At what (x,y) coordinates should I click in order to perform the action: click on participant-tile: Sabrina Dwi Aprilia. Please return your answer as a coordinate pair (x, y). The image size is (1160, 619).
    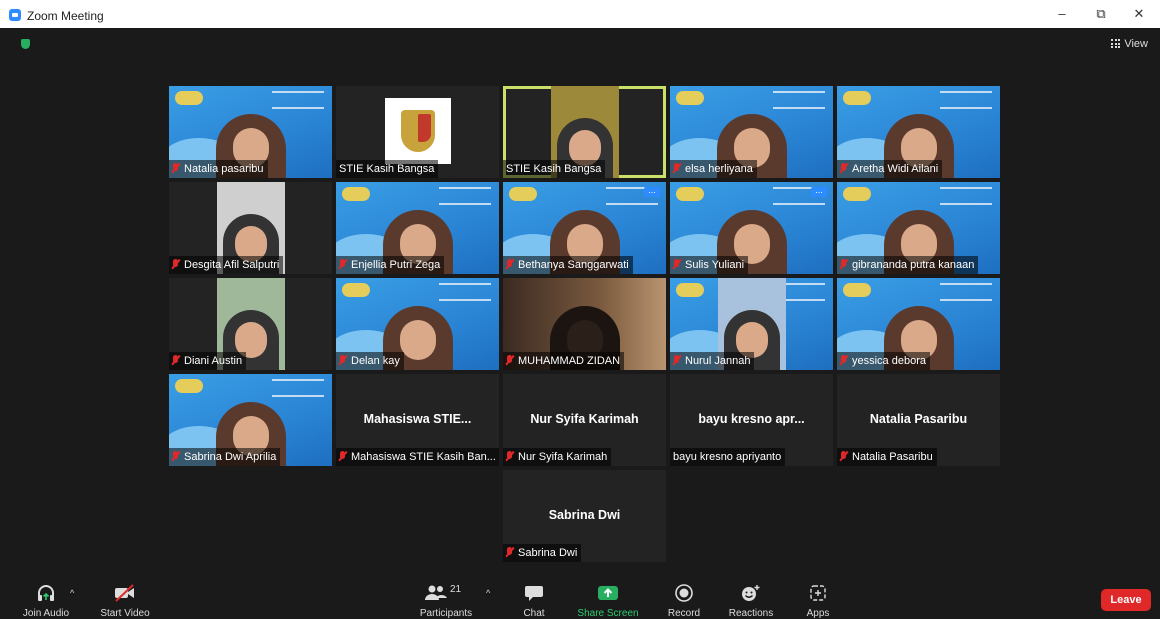
    Looking at the image, I should click on (250, 420).